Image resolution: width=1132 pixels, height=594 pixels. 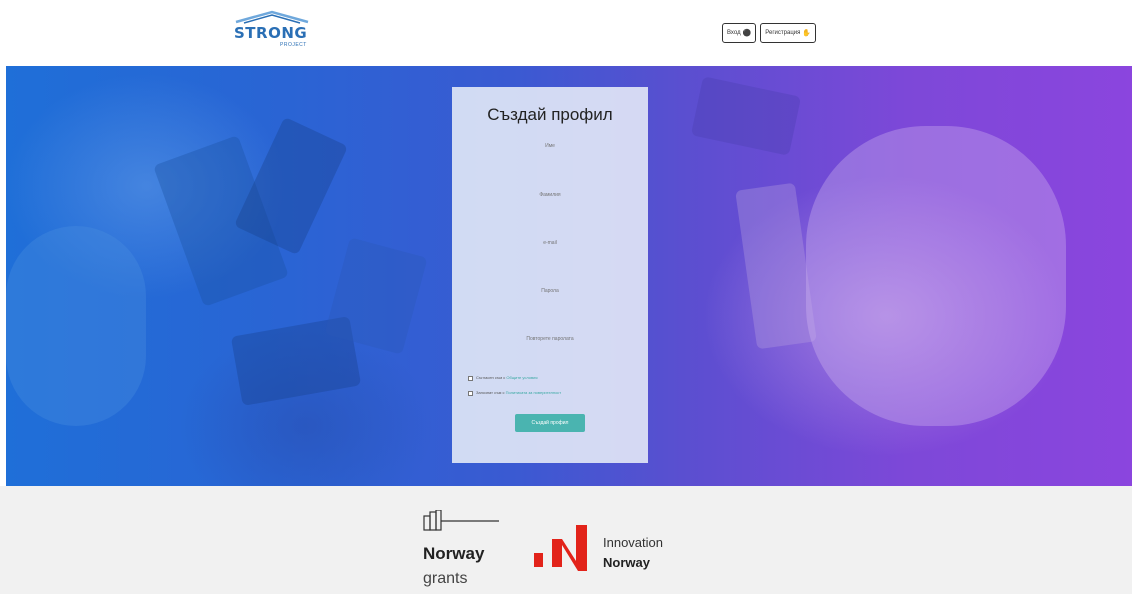 I want to click on logo-wordmark: STRONG, so click(x=271, y=33).